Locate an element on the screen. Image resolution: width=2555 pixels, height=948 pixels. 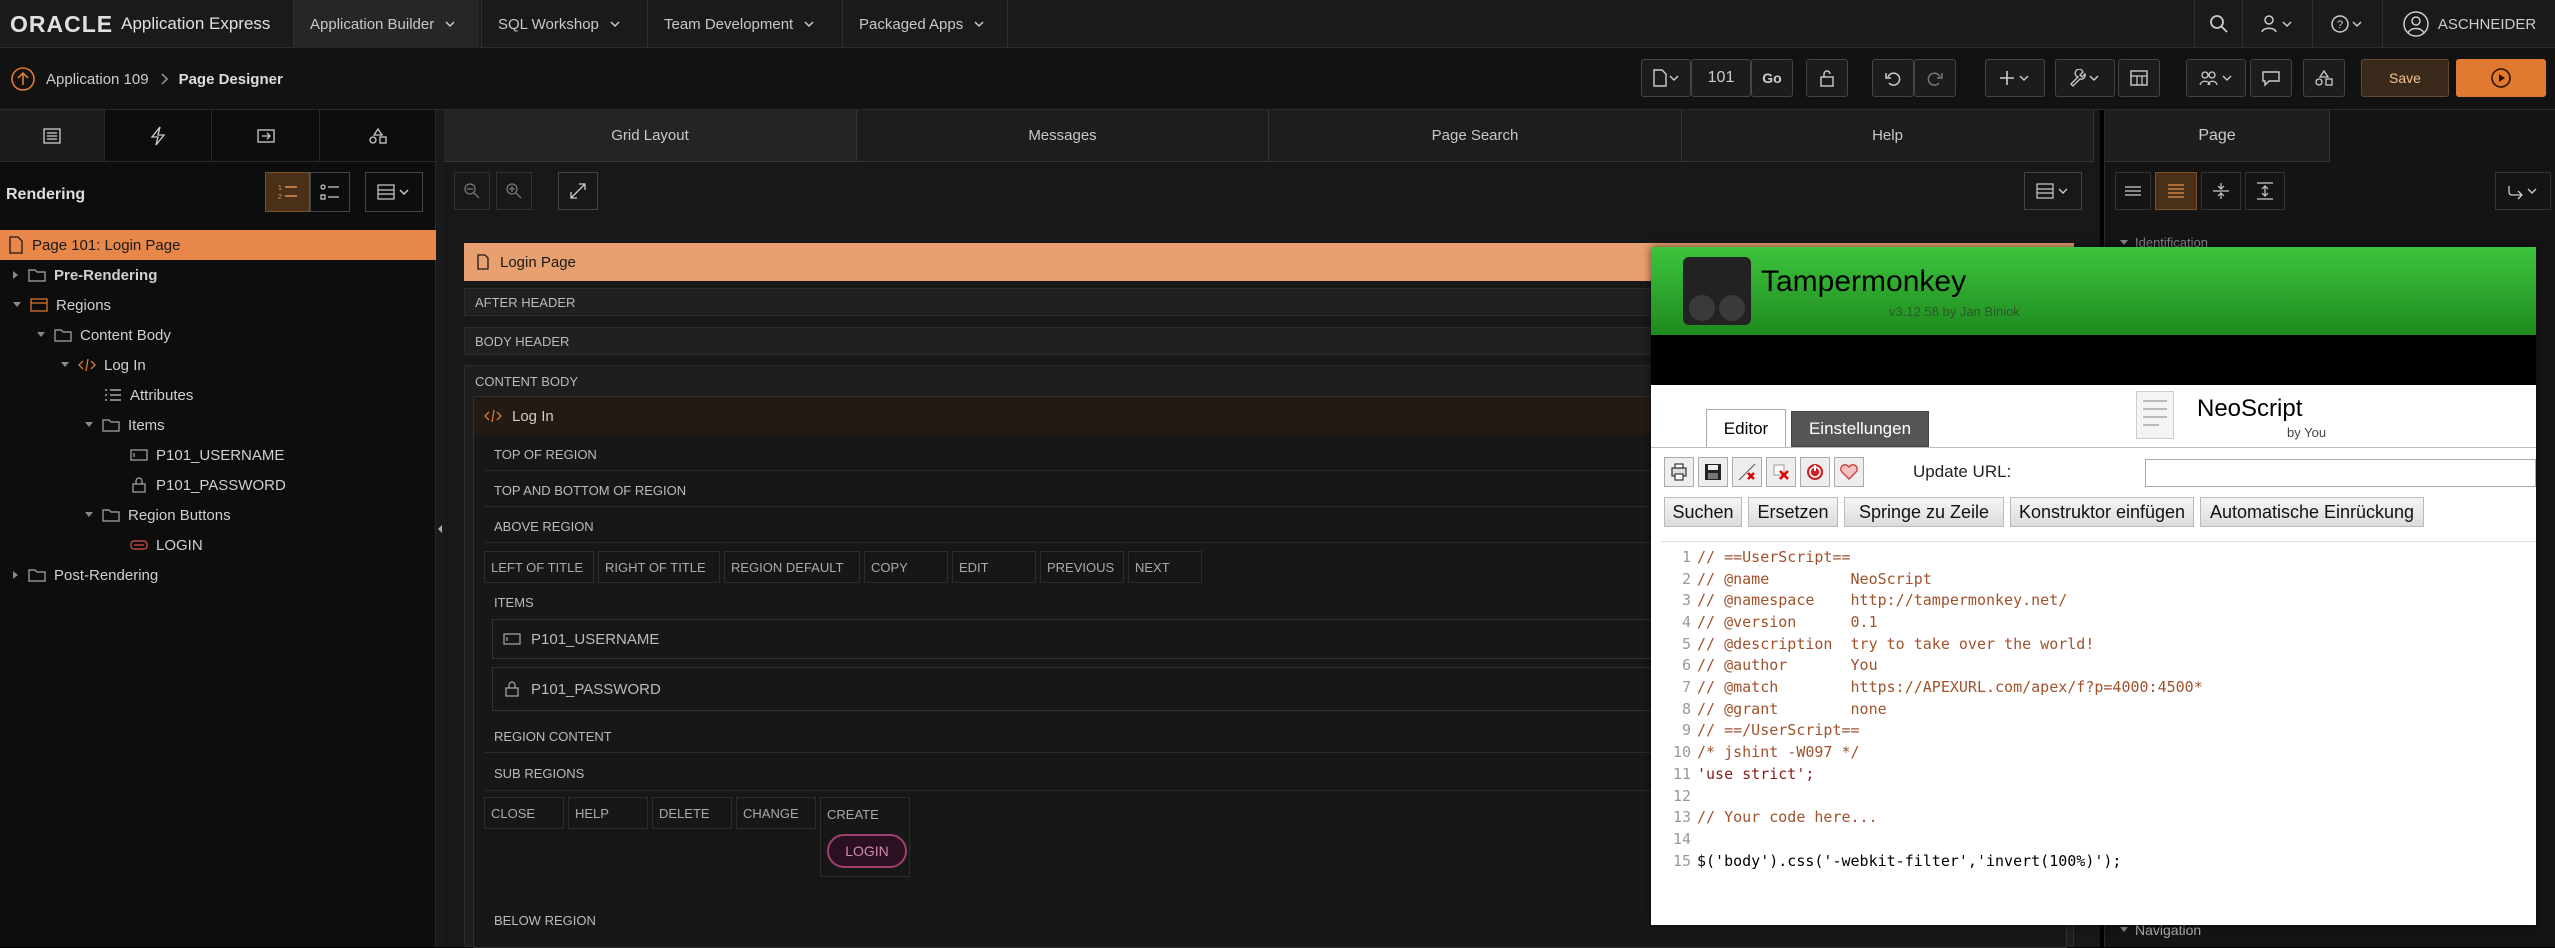
tree-item-pre-rendering: Pre-Rendering is located at coordinates (218, 275).